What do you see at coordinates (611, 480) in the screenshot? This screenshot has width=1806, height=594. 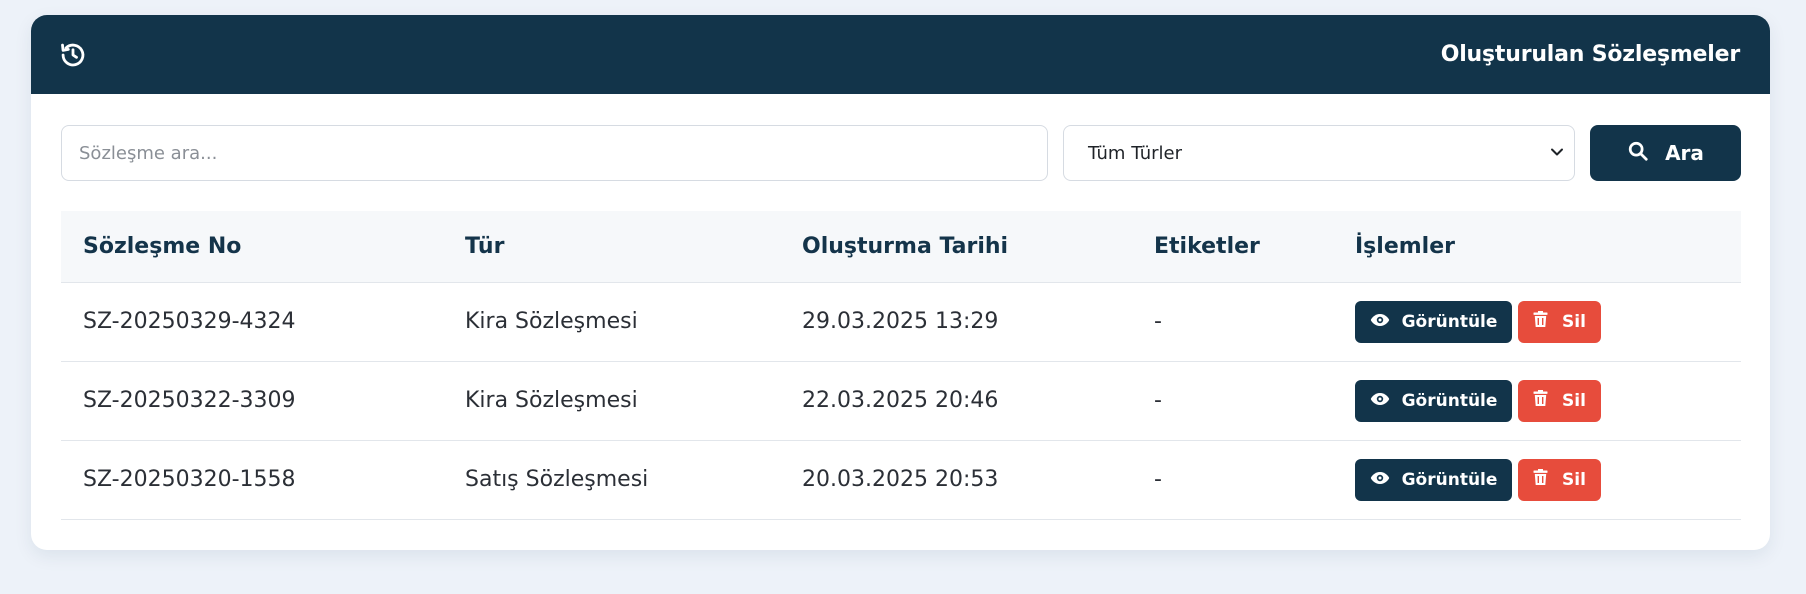 I see `contract-type-cell: Satış Sözleşmesi` at bounding box center [611, 480].